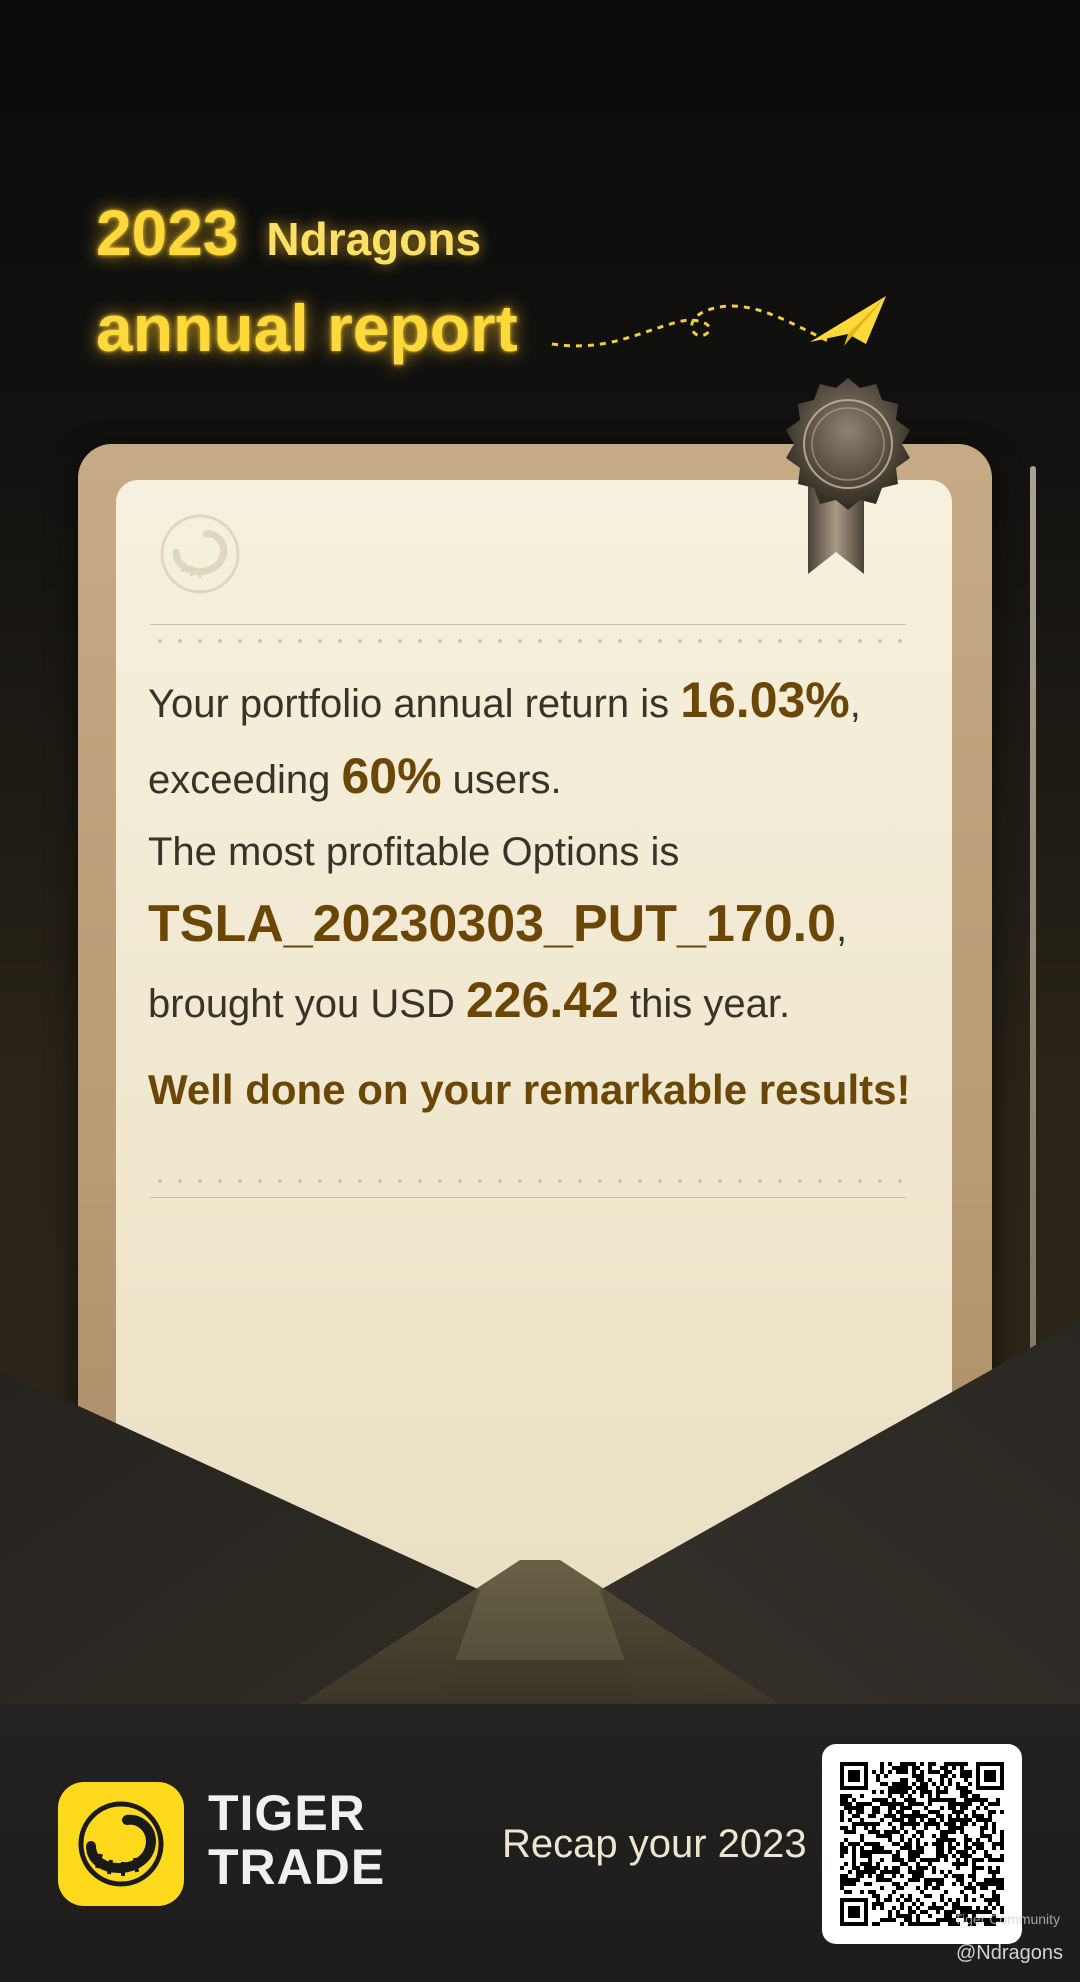 The image size is (1080, 1982). Describe the element at coordinates (765, 700) in the screenshot. I see `return-value: 16.03%` at that location.